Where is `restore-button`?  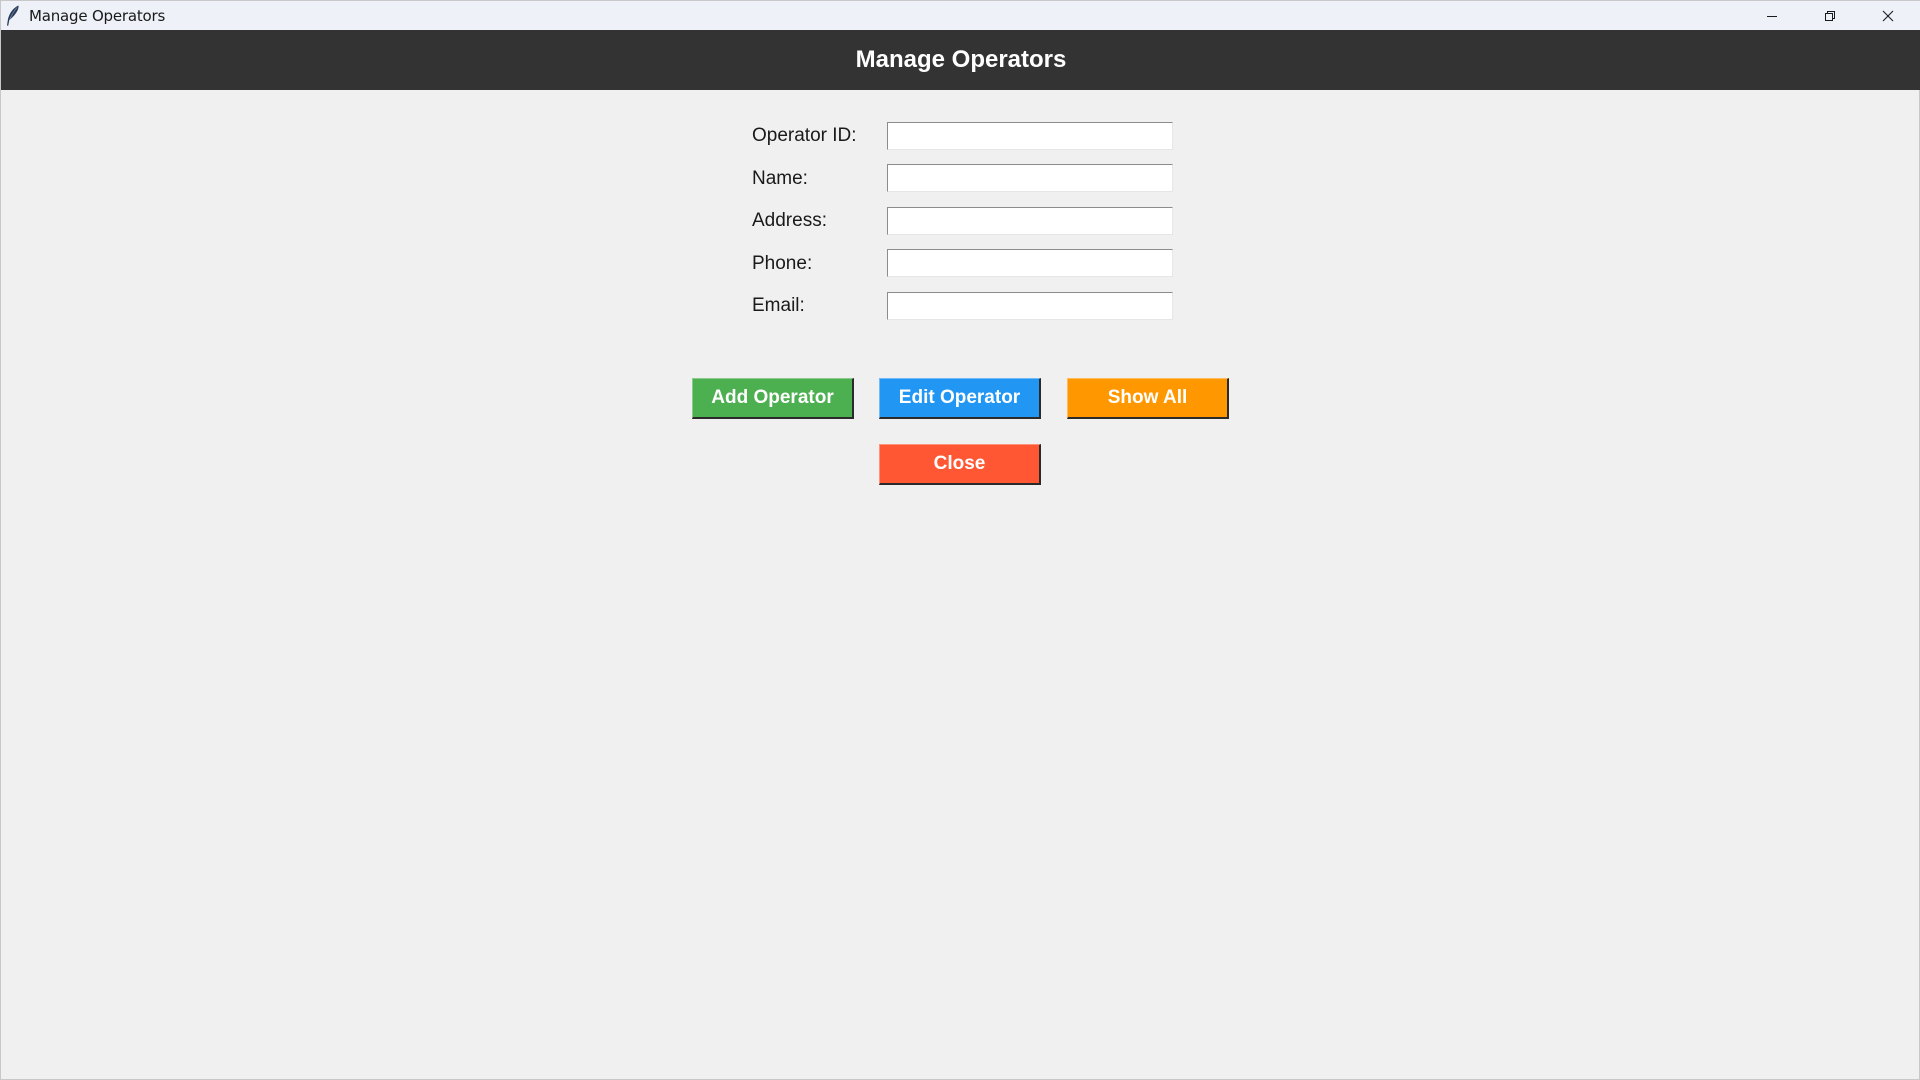
restore-button is located at coordinates (1830, 15).